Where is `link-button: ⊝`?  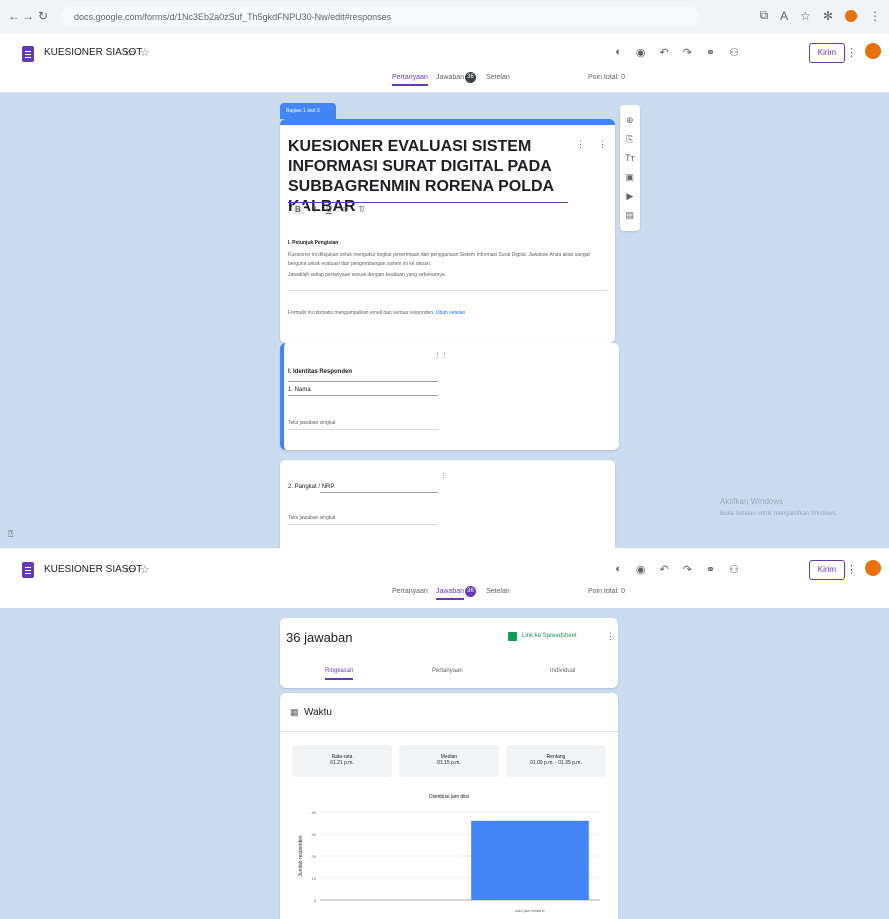 link-button: ⊝ is located at coordinates (345, 209).